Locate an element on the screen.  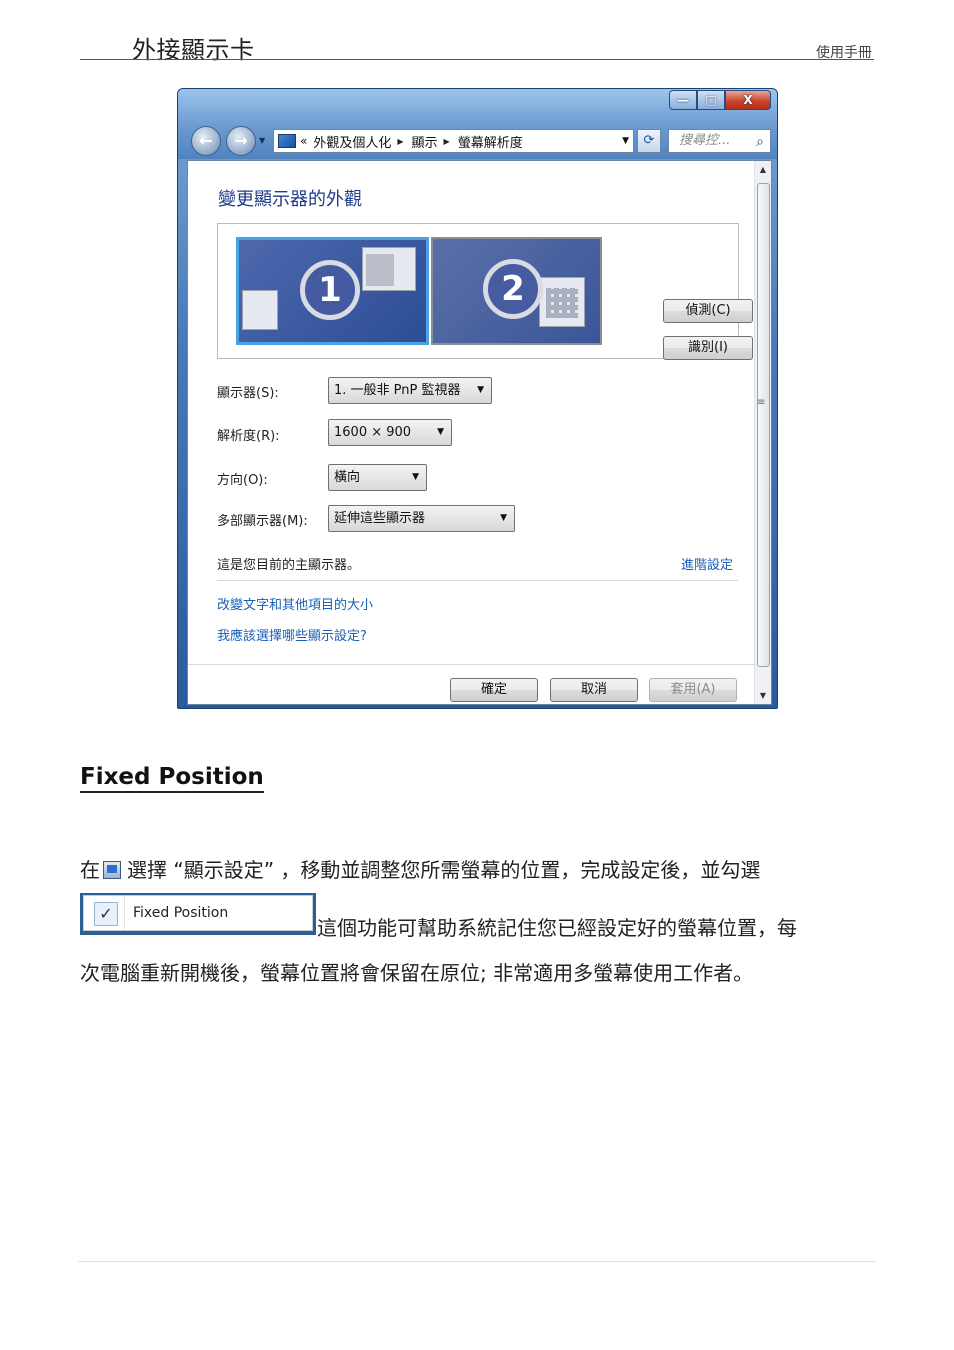
menu-item: ✓ Fixed Position is located at coordinates (198, 913).